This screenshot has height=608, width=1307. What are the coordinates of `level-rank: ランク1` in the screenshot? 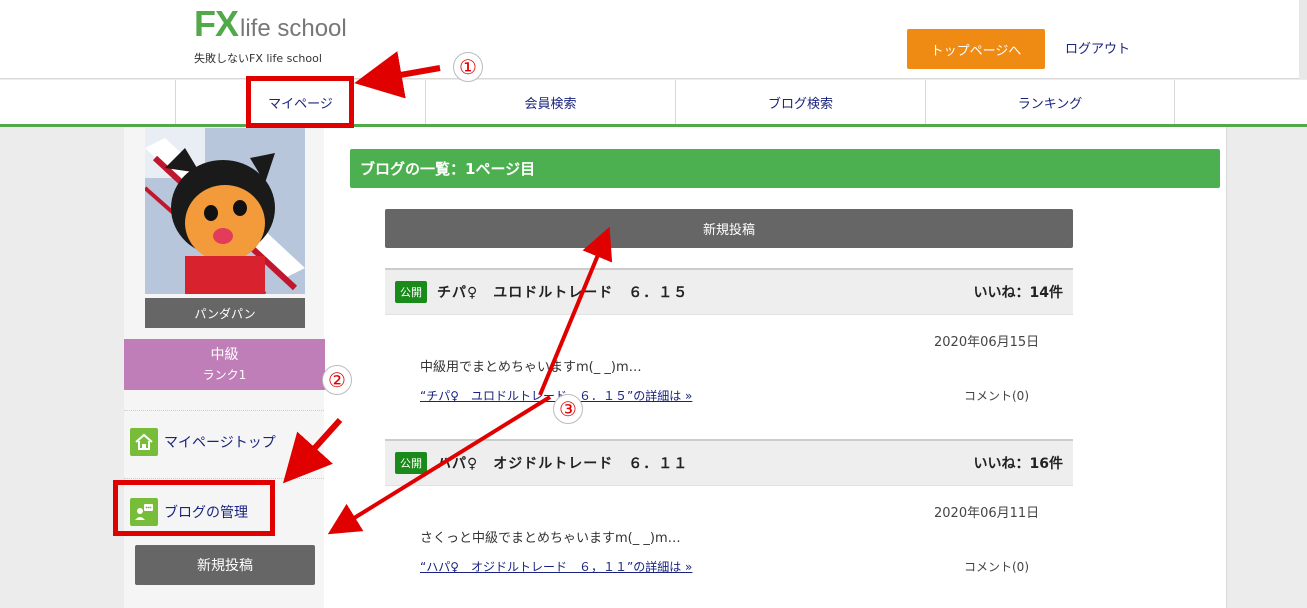 It's located at (224, 375).